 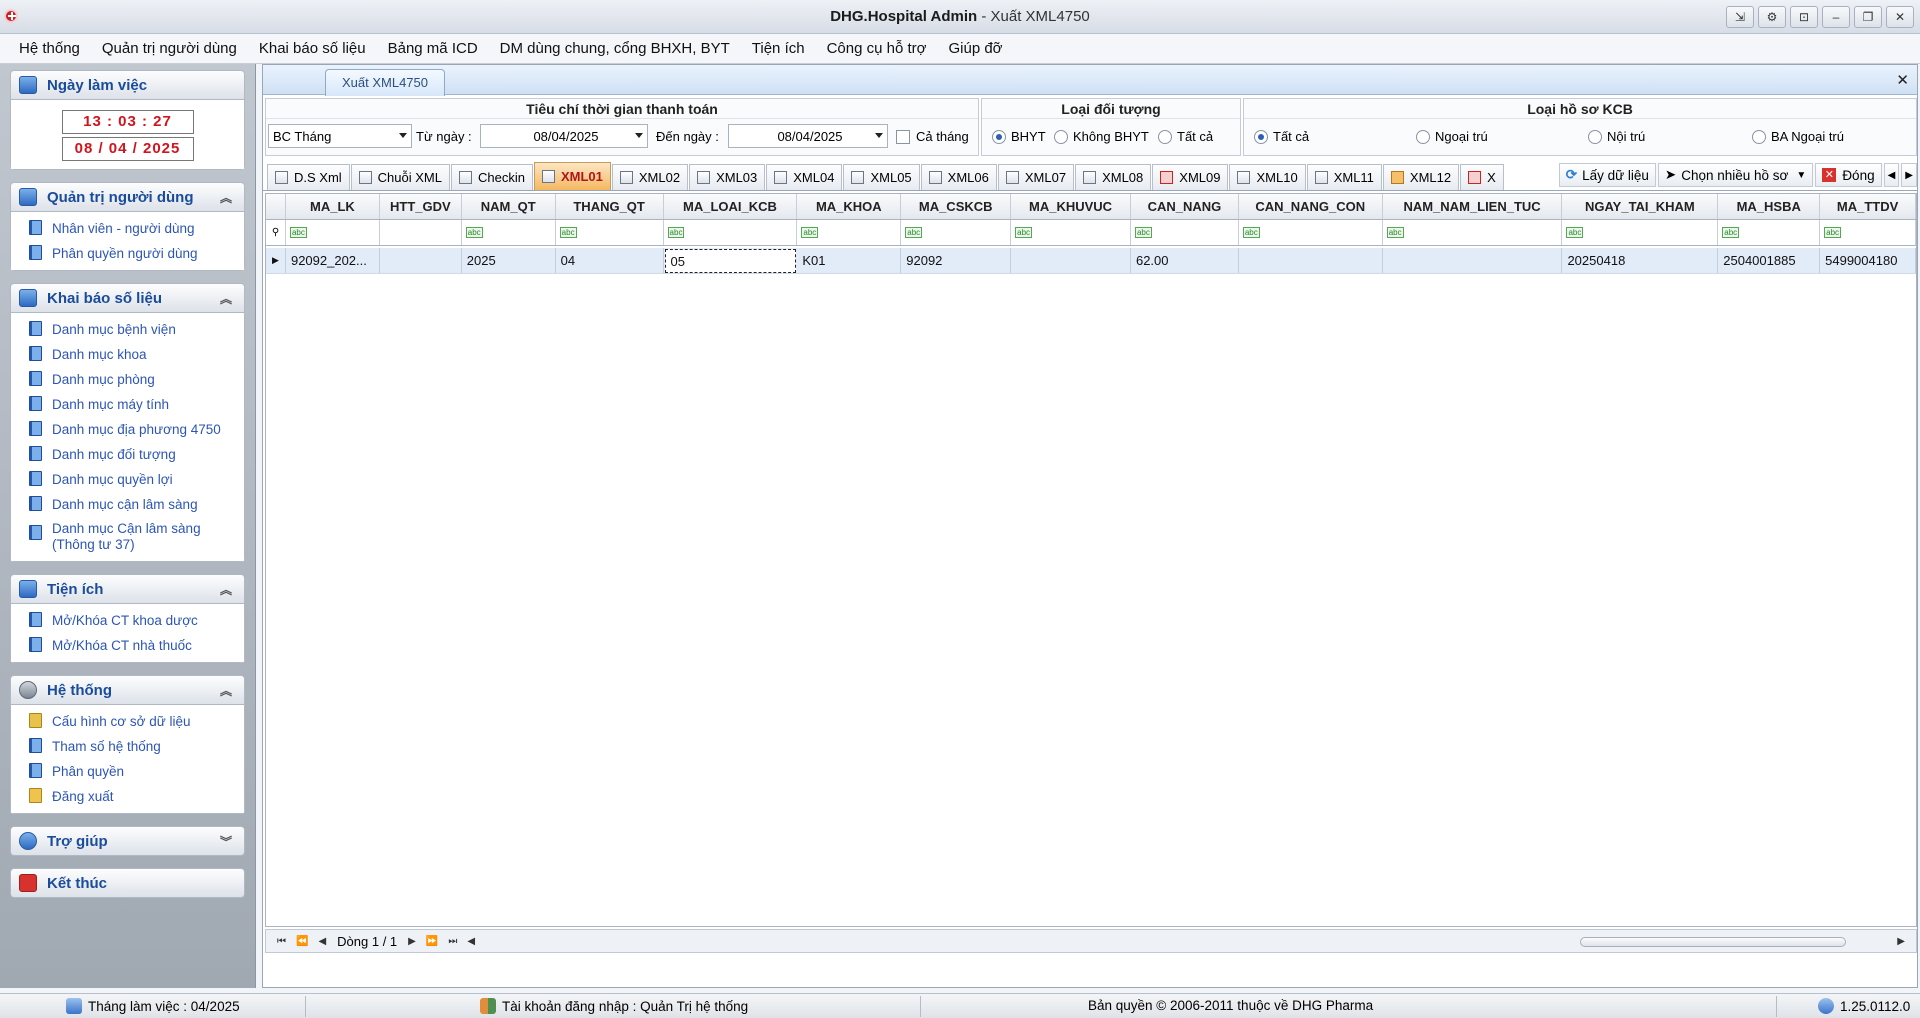 I want to click on sidebar-item-khoa: Danh mục khoa, so click(x=136, y=354).